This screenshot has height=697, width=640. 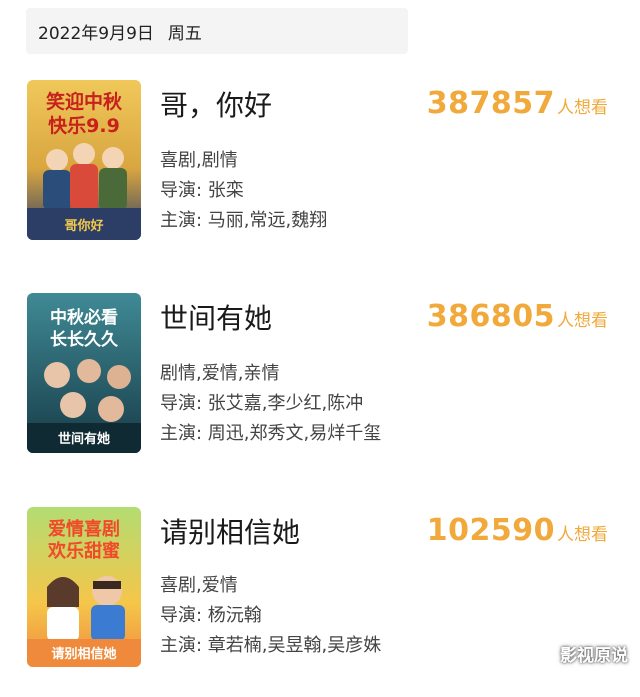 I want to click on want-count: 387857, so click(x=490, y=103).